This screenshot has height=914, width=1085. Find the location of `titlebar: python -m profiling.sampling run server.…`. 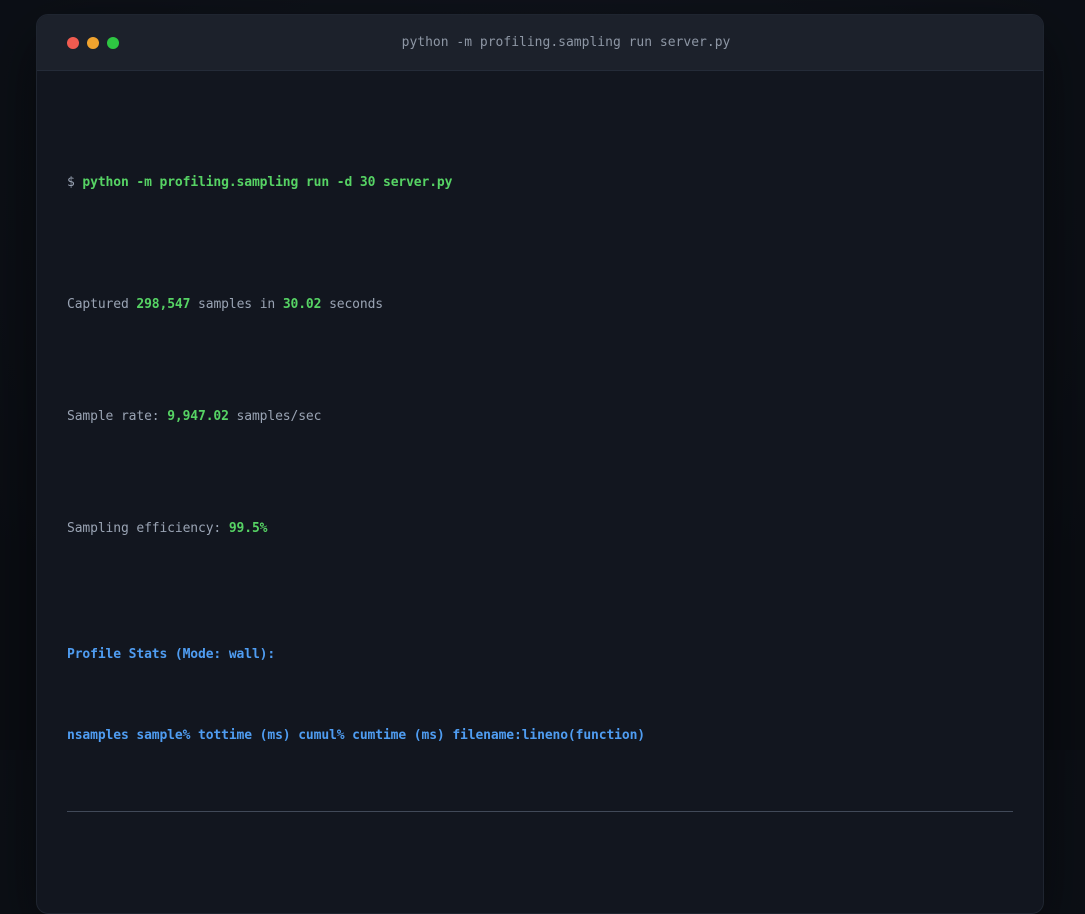

titlebar: python -m profiling.sampling run server.… is located at coordinates (540, 43).